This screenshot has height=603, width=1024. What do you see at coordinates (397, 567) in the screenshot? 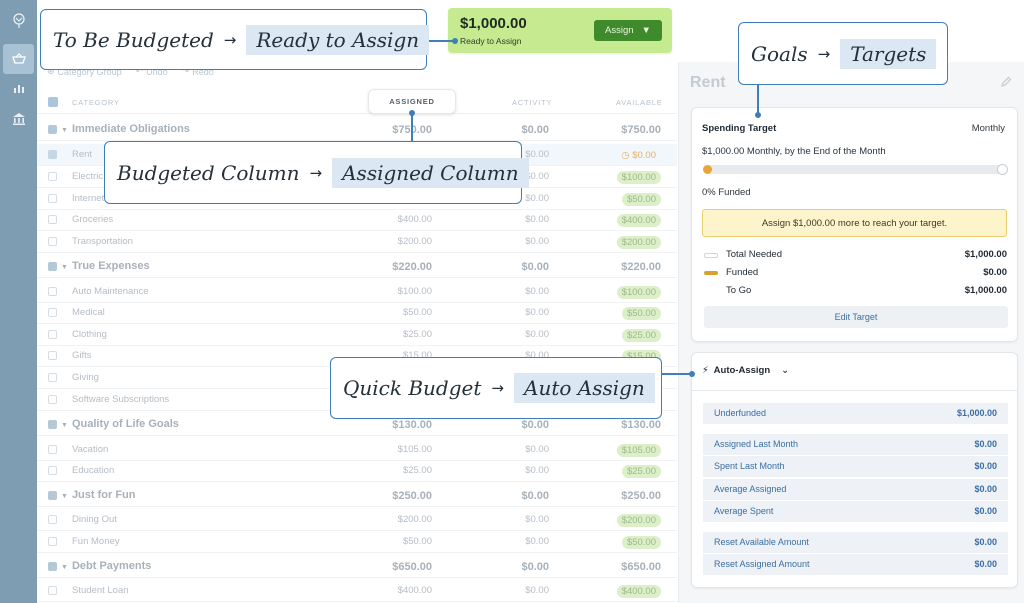
I see `assigned-amount: $650.00` at bounding box center [397, 567].